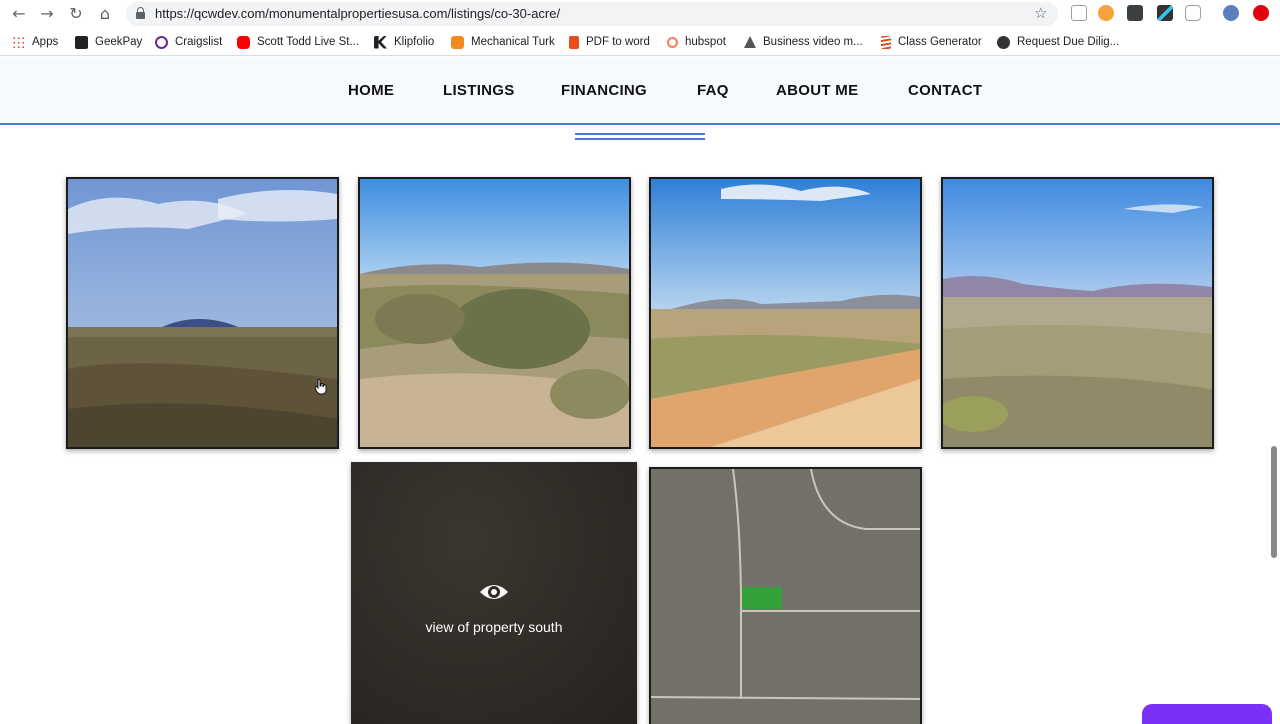 This screenshot has height=724, width=1280. I want to click on extension-dark-icon, so click(1135, 13).